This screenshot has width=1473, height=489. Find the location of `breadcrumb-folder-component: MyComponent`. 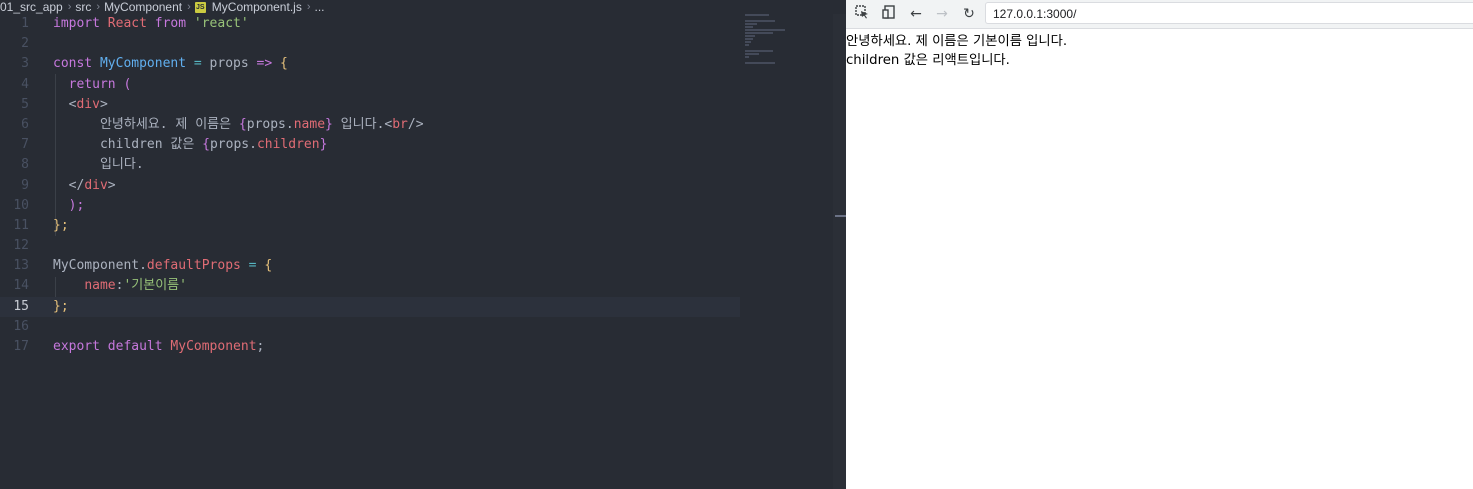

breadcrumb-folder-component: MyComponent is located at coordinates (143, 7).